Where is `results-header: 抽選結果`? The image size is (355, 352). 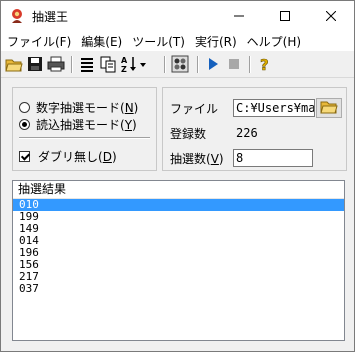
results-header: 抽選結果 is located at coordinates (178, 190).